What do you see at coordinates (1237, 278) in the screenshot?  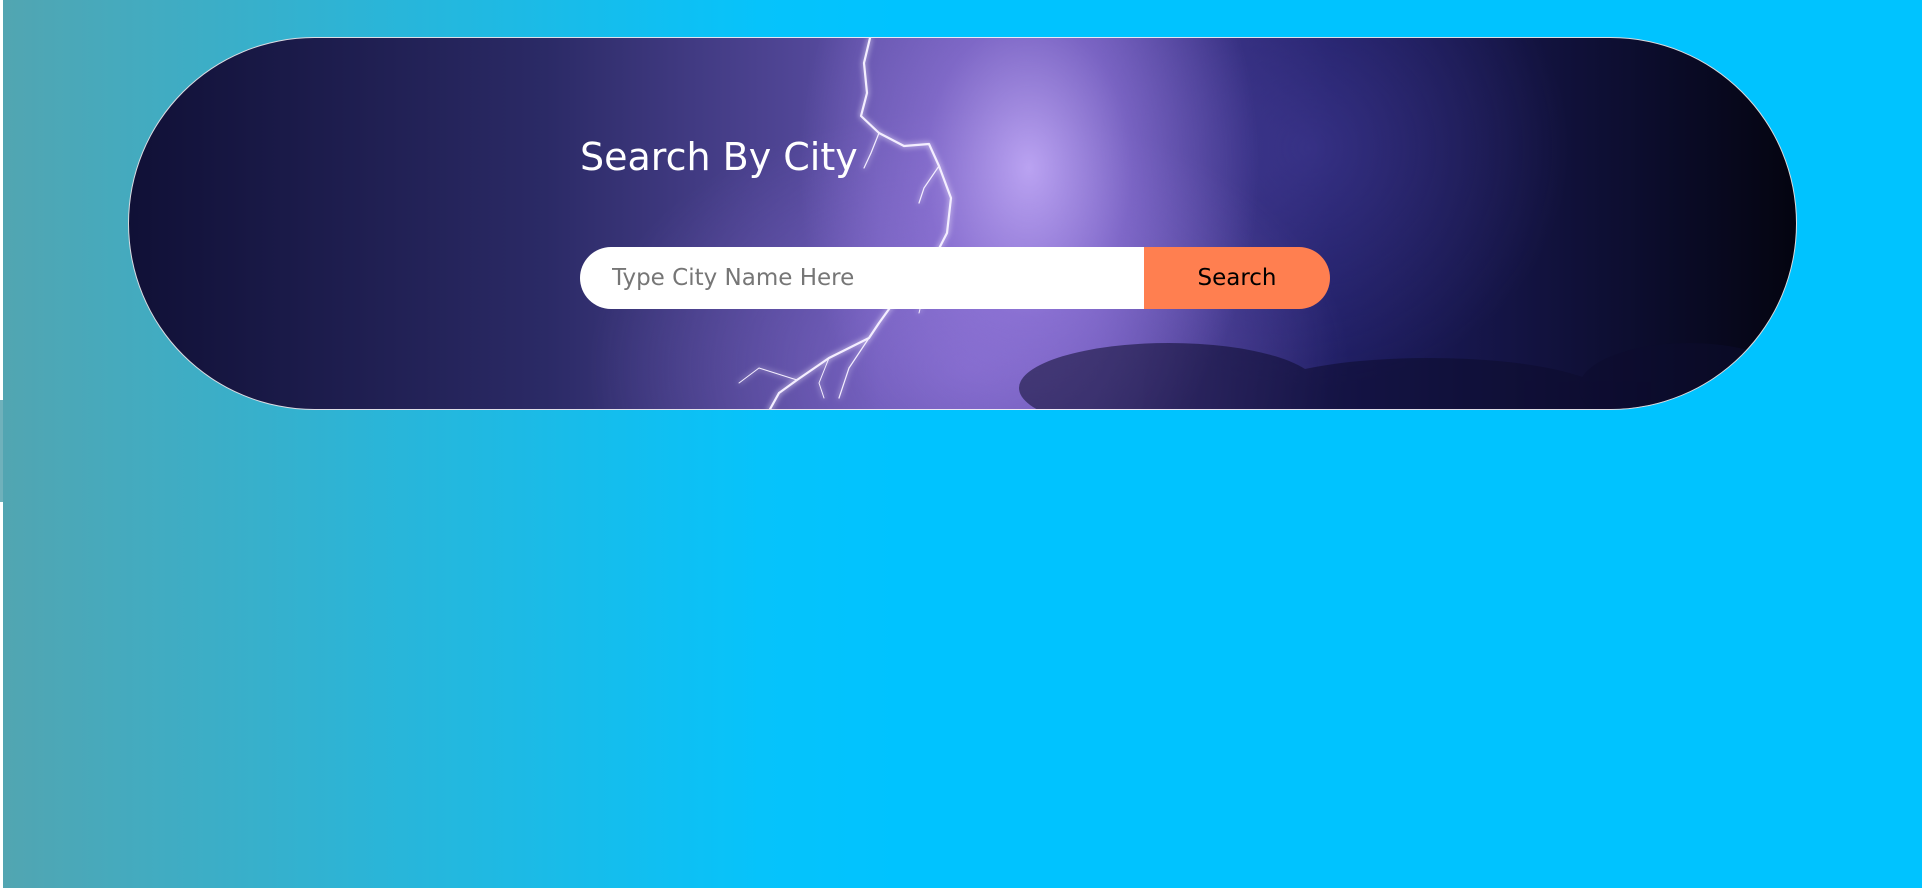 I see `search-button: Search` at bounding box center [1237, 278].